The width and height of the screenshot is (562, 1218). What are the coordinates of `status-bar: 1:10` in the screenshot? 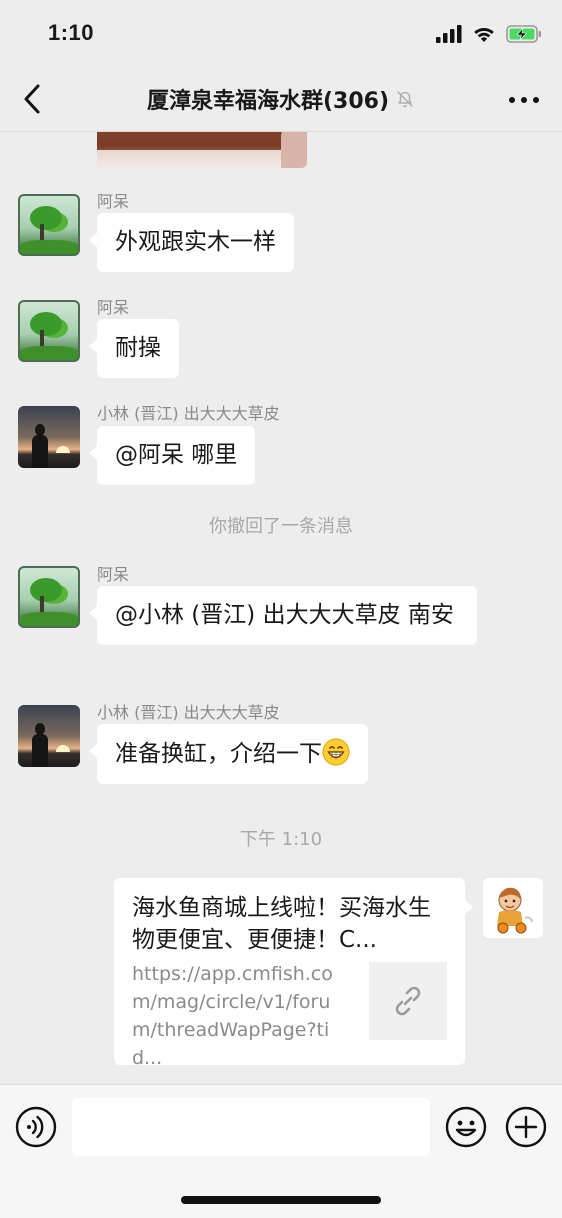 It's located at (281, 33).